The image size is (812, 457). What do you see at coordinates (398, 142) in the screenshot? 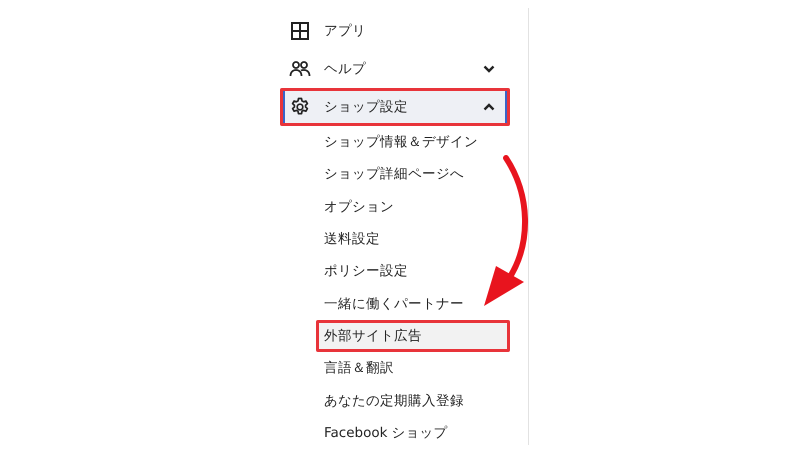
I see `submenu-item: ショップ情報＆デザイン` at bounding box center [398, 142].